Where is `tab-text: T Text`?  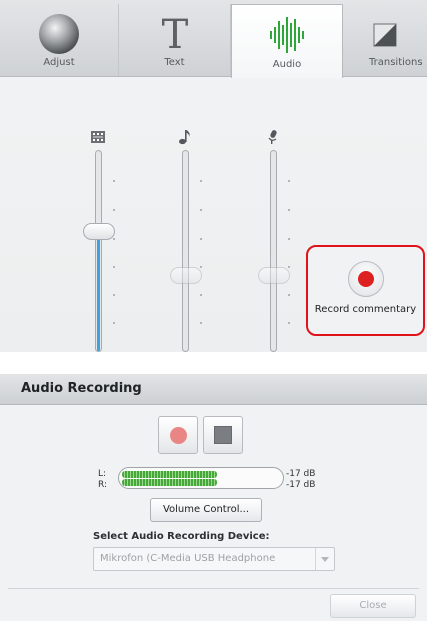
tab-text: T Text is located at coordinates (175, 40).